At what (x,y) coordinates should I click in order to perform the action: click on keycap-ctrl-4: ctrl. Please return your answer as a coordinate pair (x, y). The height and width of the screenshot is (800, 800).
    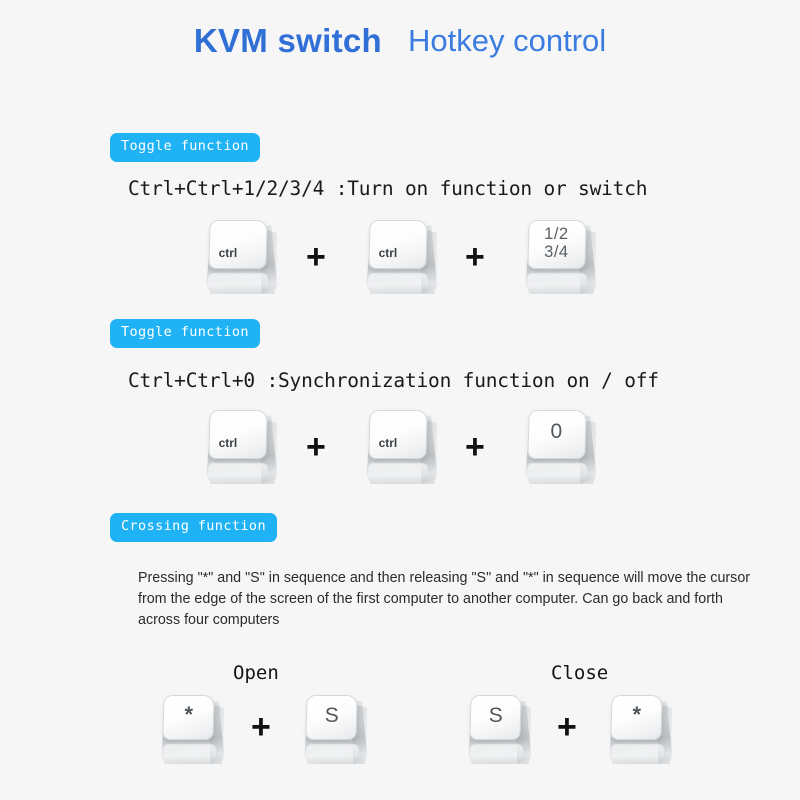
    Looking at the image, I should click on (401, 446).